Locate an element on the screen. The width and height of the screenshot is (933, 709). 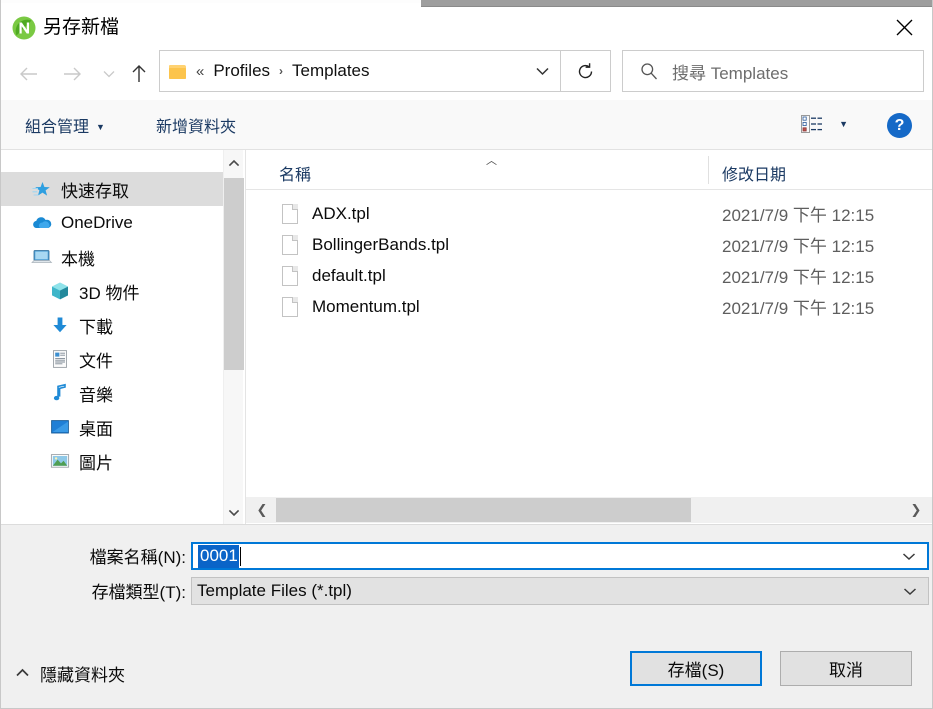
back-button is located at coordinates (29, 74).